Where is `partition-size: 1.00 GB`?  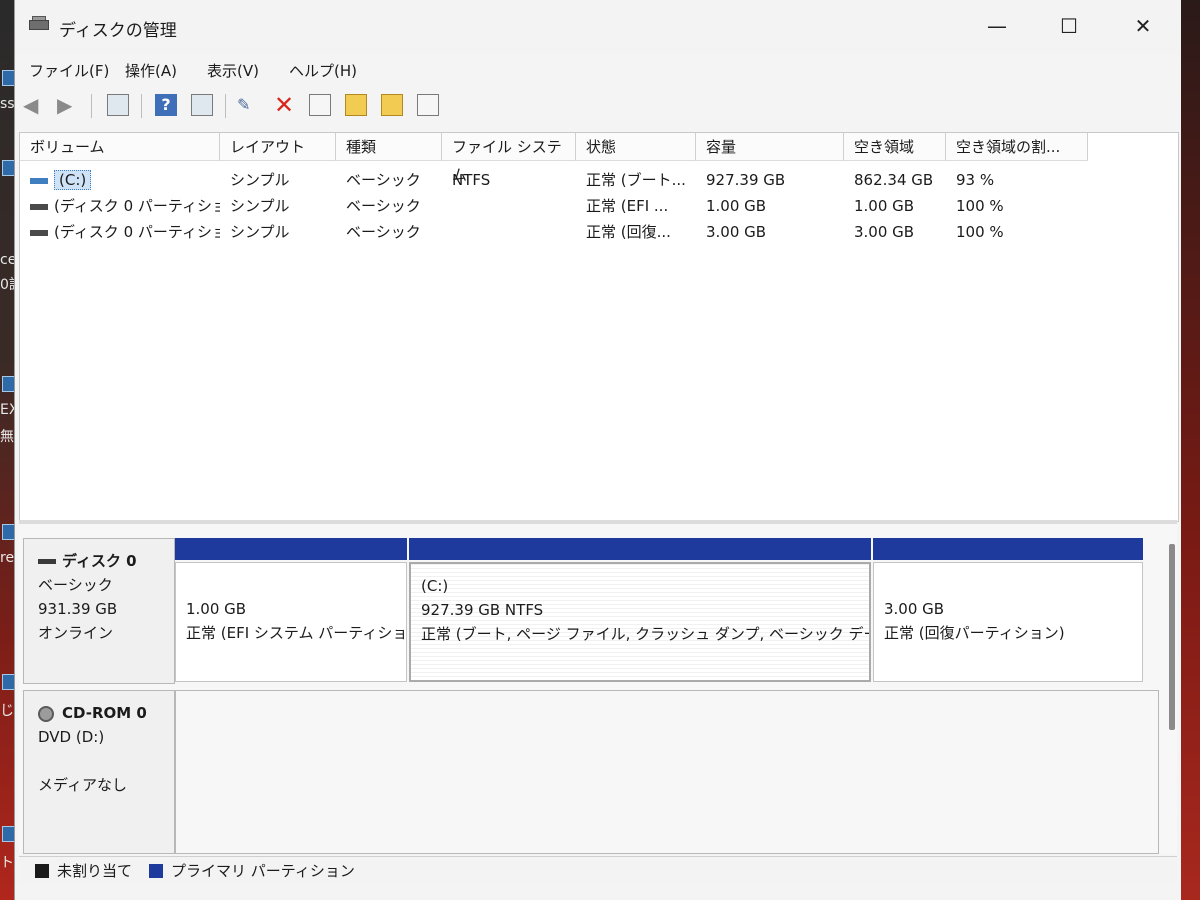 partition-size: 1.00 GB is located at coordinates (216, 609).